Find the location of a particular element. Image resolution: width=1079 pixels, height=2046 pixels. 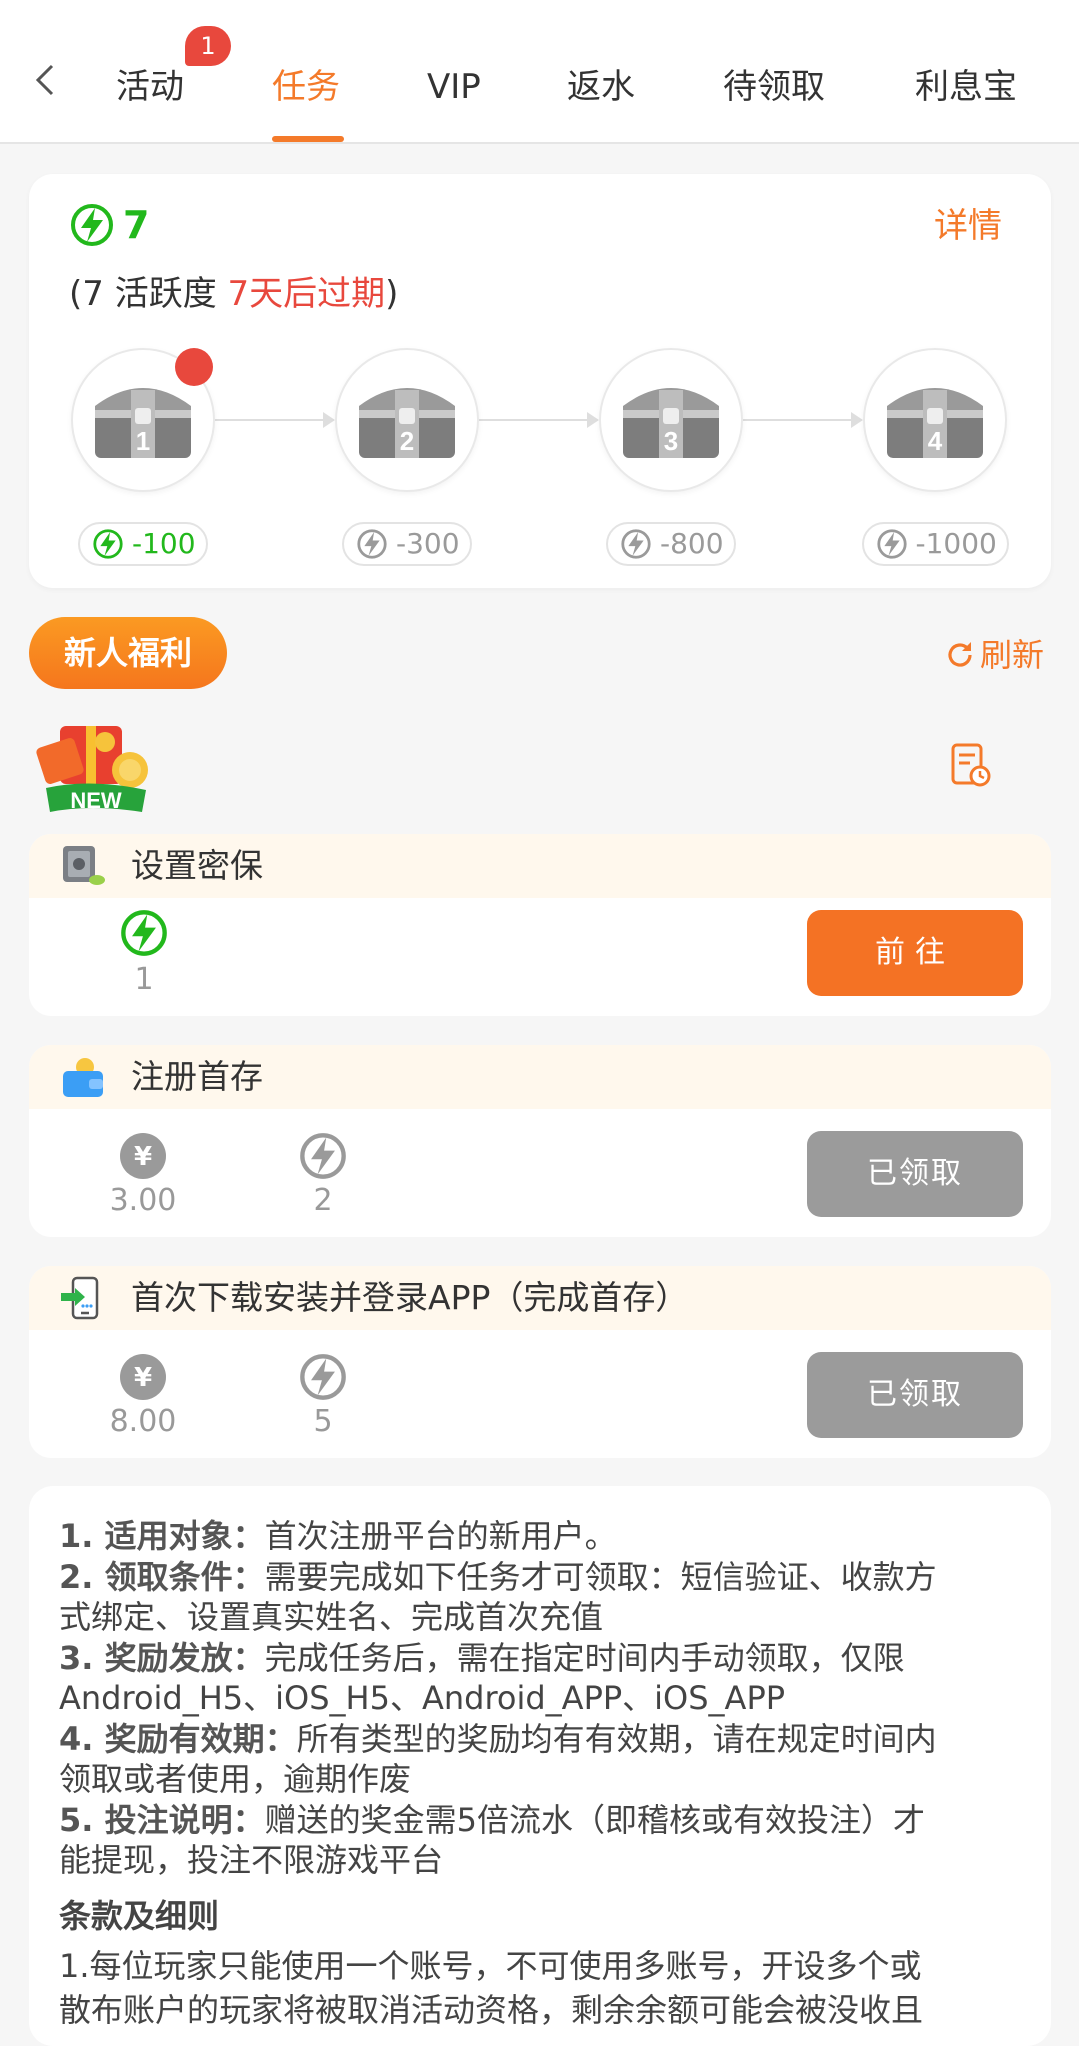

treasure-chest-3: 3 is located at coordinates (671, 420).